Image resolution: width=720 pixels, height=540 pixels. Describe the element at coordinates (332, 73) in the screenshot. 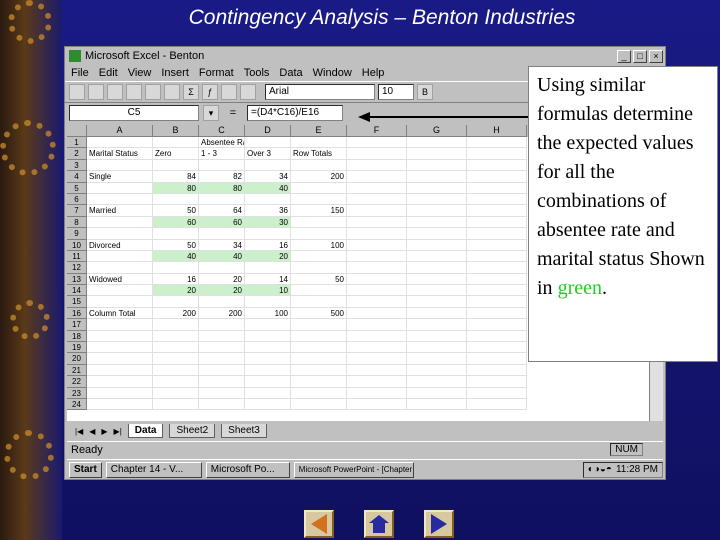

I see `menu-item: Window` at that location.